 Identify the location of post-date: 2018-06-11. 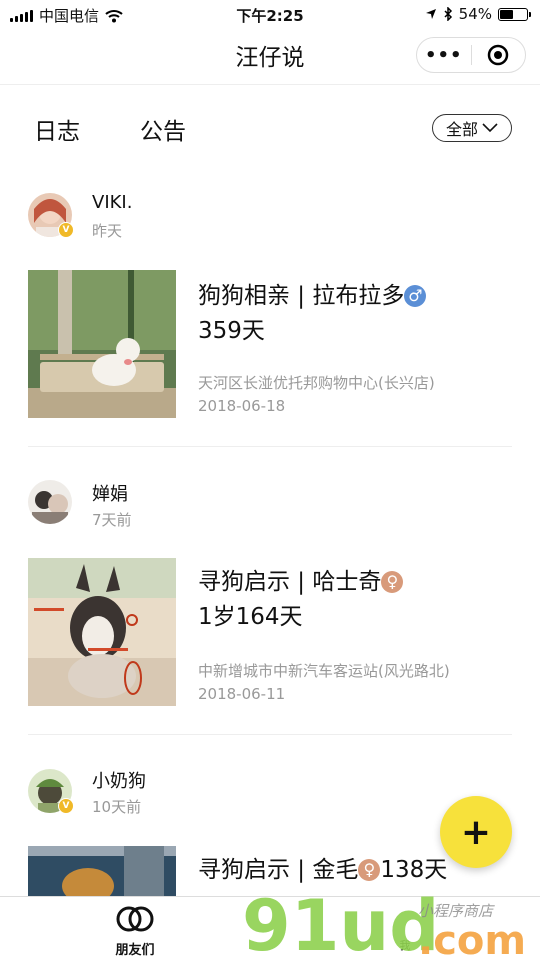
(242, 694).